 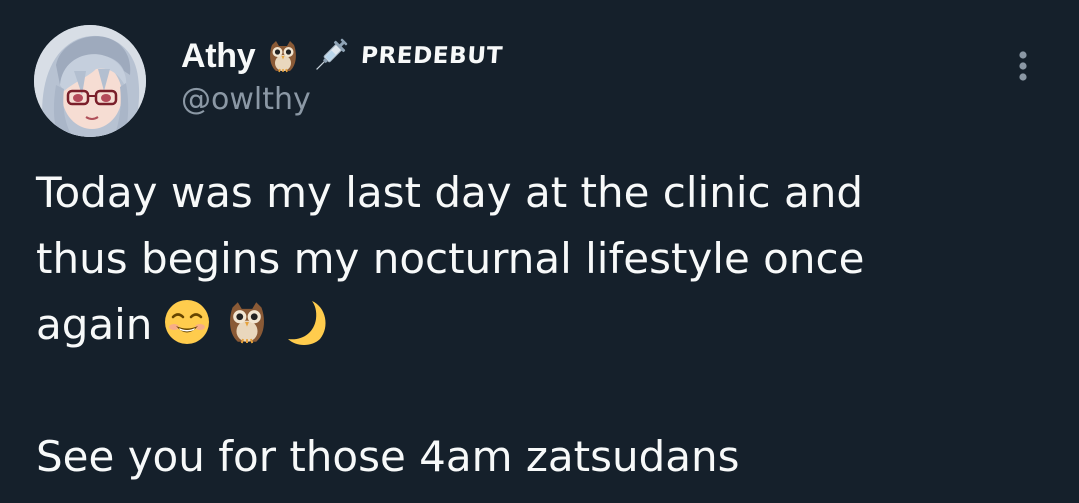 What do you see at coordinates (307, 322) in the screenshot?
I see `crescent-moon-icon` at bounding box center [307, 322].